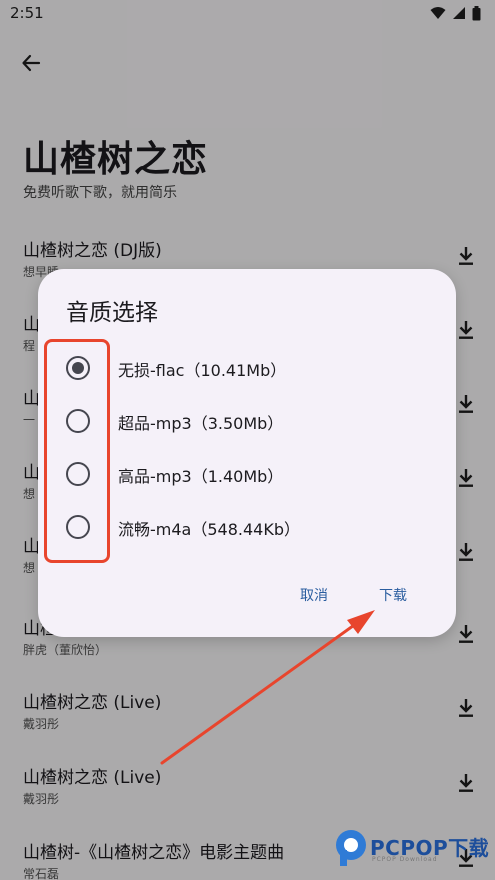  I want to click on annotation-arrow, so click(267, 687).